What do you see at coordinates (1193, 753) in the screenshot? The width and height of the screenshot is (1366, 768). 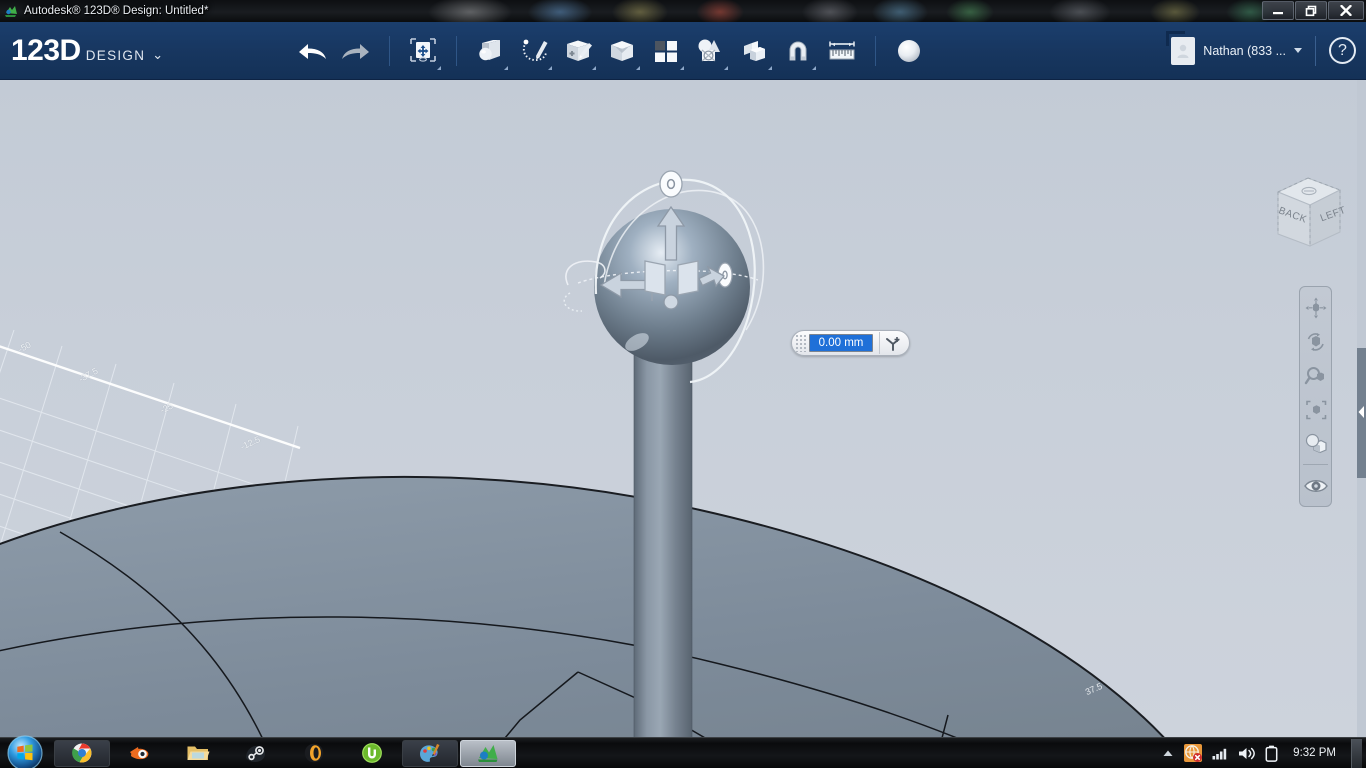 I see `network-error-icon` at bounding box center [1193, 753].